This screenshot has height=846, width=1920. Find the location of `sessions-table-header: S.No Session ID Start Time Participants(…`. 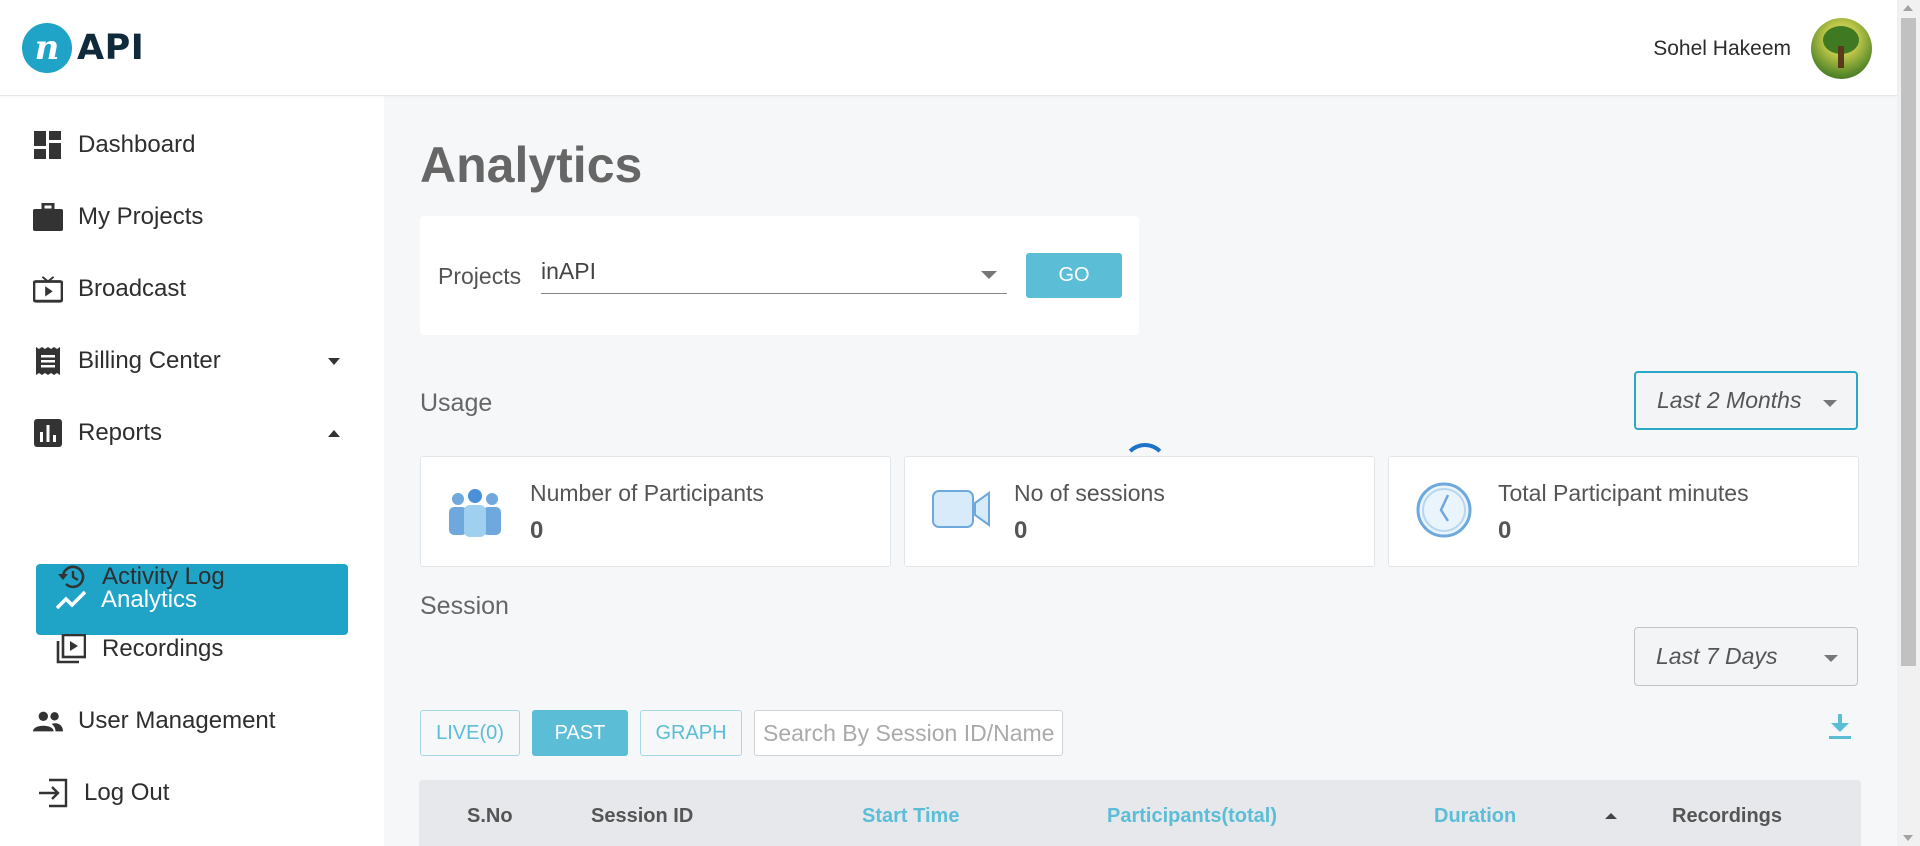

sessions-table-header: S.No Session ID Start Time Participants(… is located at coordinates (1140, 813).